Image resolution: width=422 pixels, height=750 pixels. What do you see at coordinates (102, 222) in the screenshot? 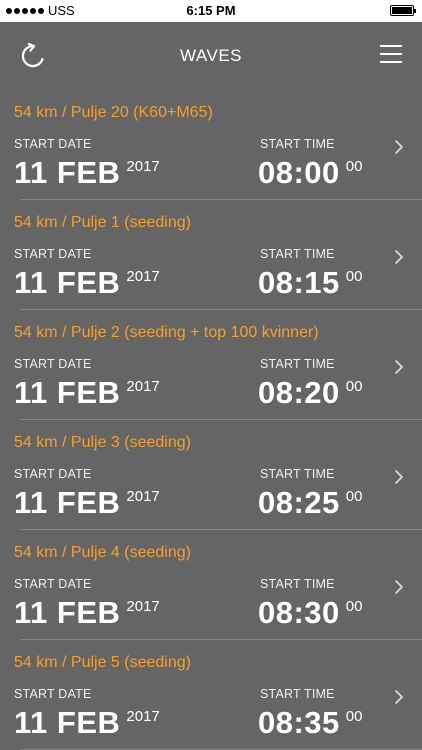
I see `wave-name: 54 km / Pulje 1 (seeding)` at bounding box center [102, 222].